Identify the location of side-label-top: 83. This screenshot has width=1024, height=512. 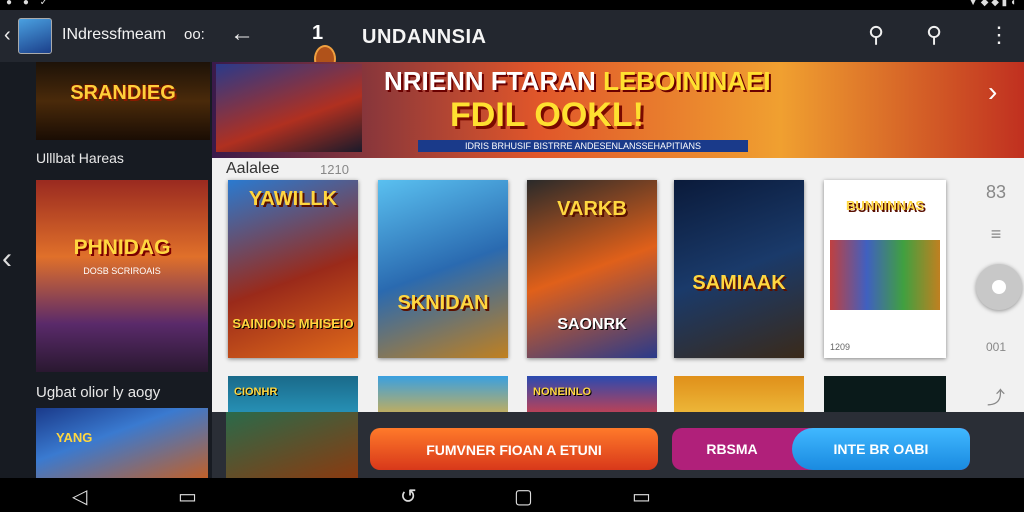
(996, 192).